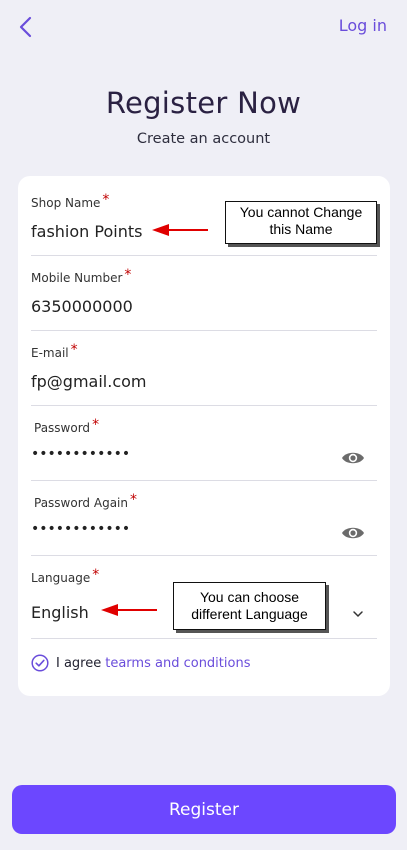 The width and height of the screenshot is (407, 850). Describe the element at coordinates (203, 139) in the screenshot. I see `page-subtitle: Create an account` at that location.